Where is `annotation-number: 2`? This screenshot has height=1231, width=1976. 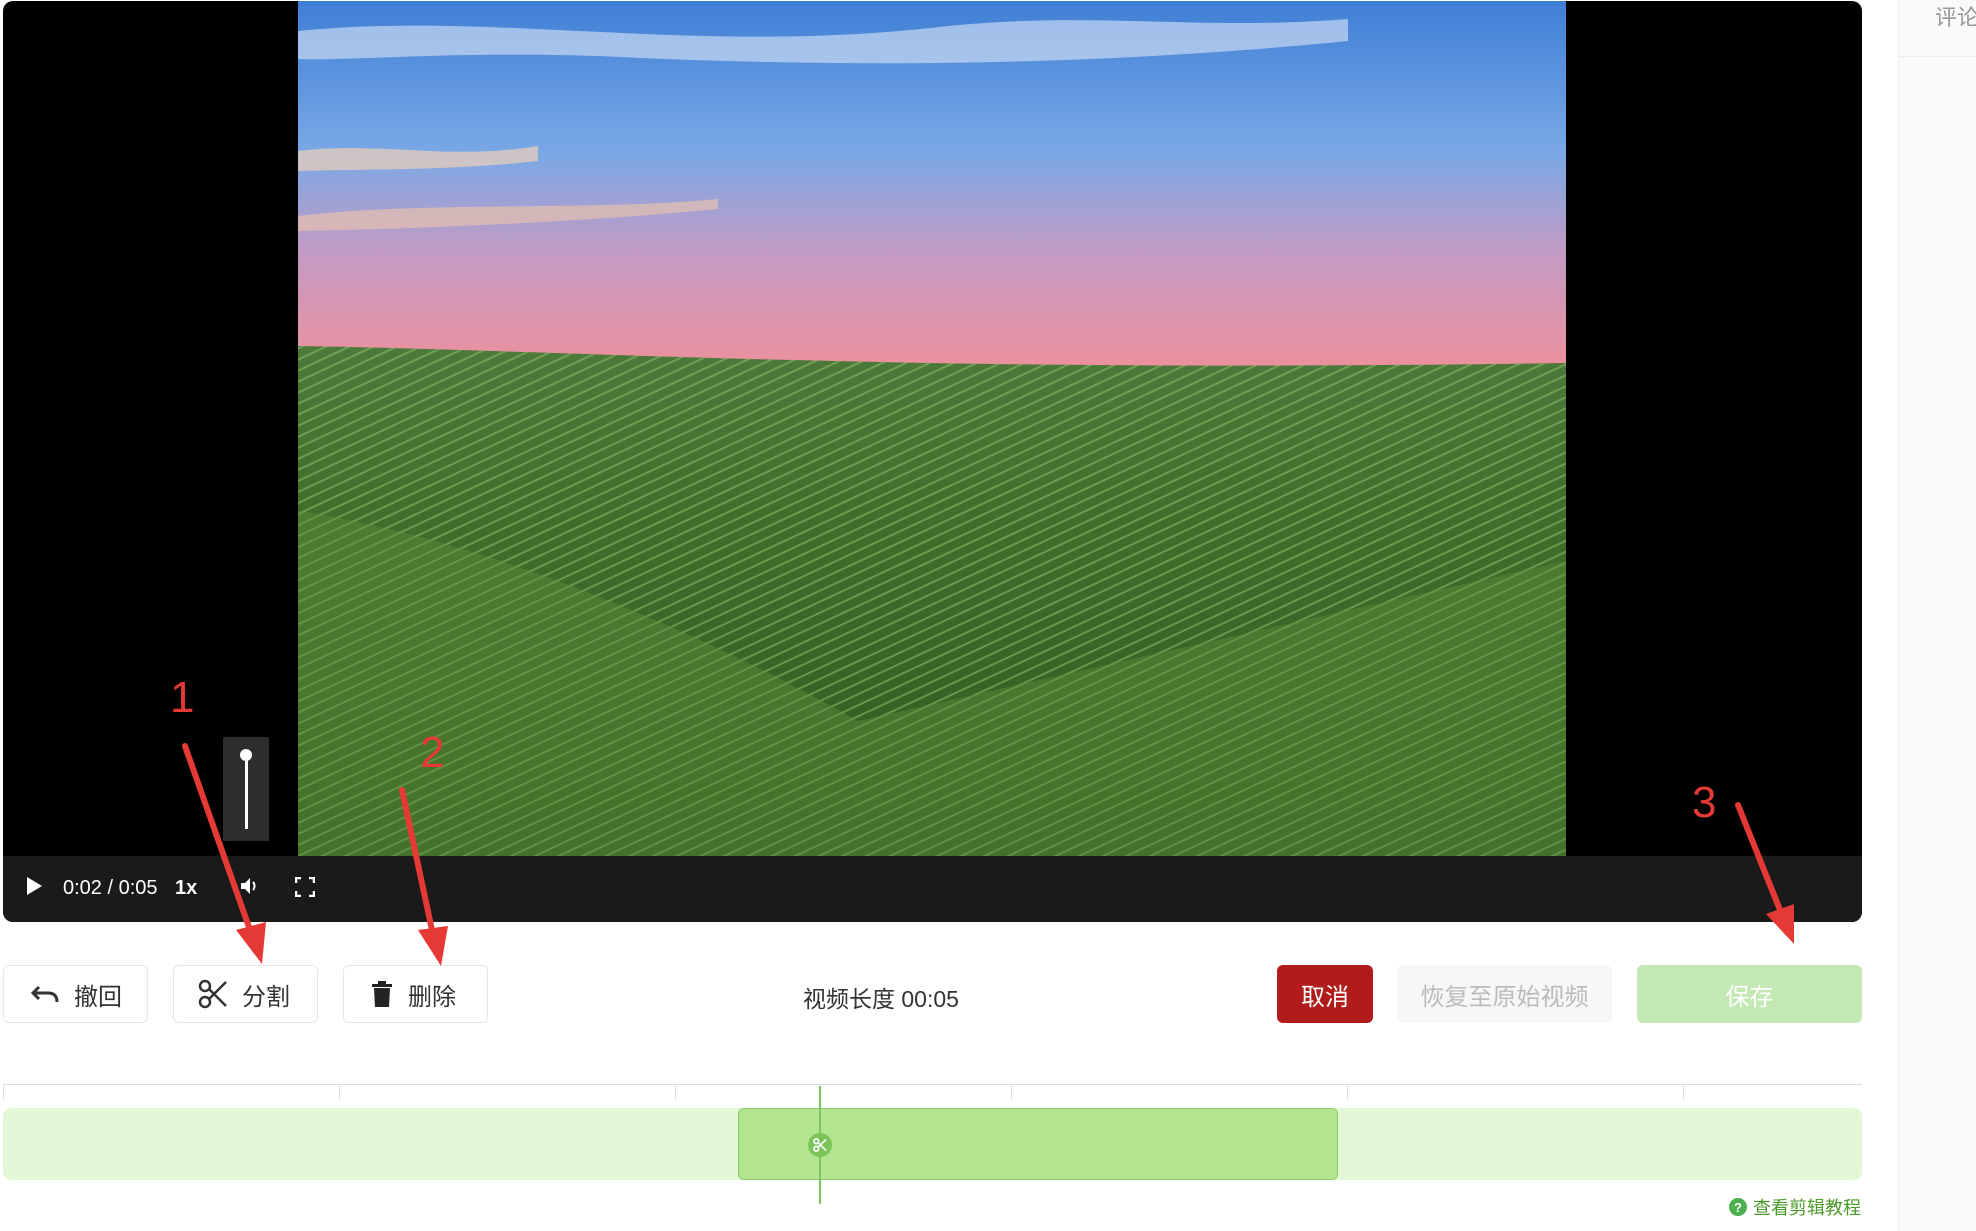
annotation-number: 2 is located at coordinates (432, 752).